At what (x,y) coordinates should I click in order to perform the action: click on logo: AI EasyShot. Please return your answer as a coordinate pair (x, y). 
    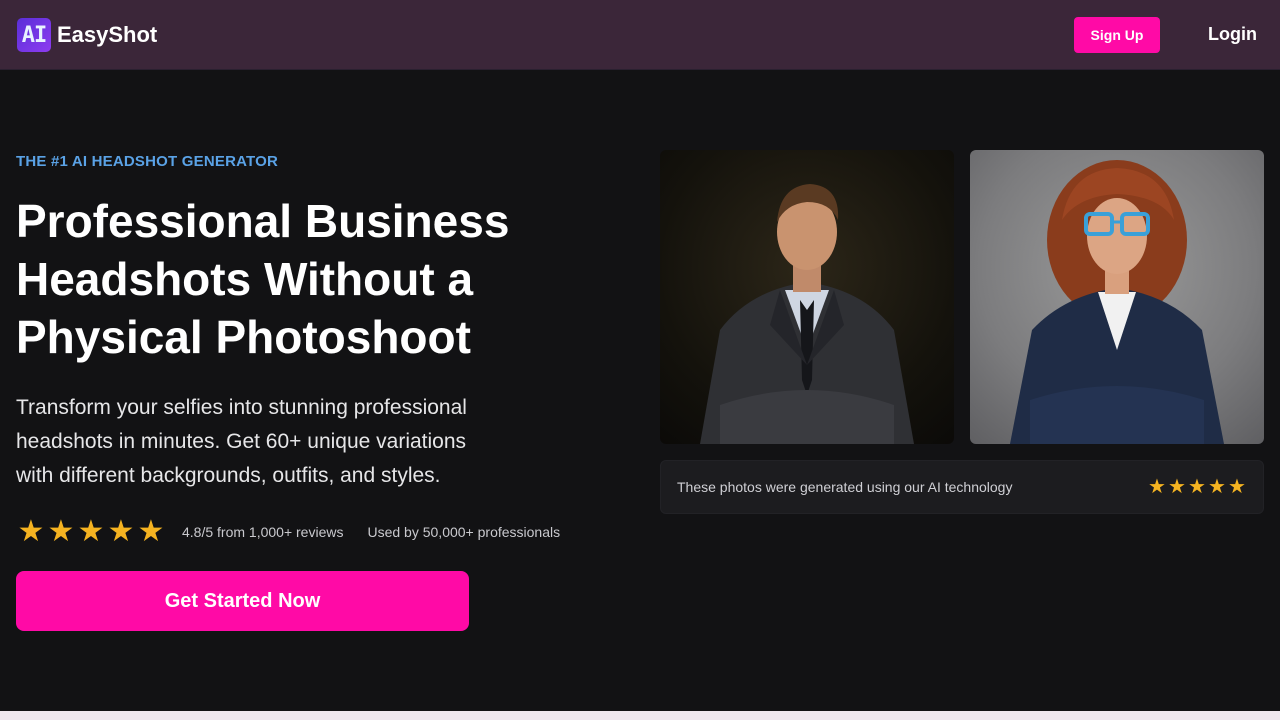
    Looking at the image, I should click on (87, 35).